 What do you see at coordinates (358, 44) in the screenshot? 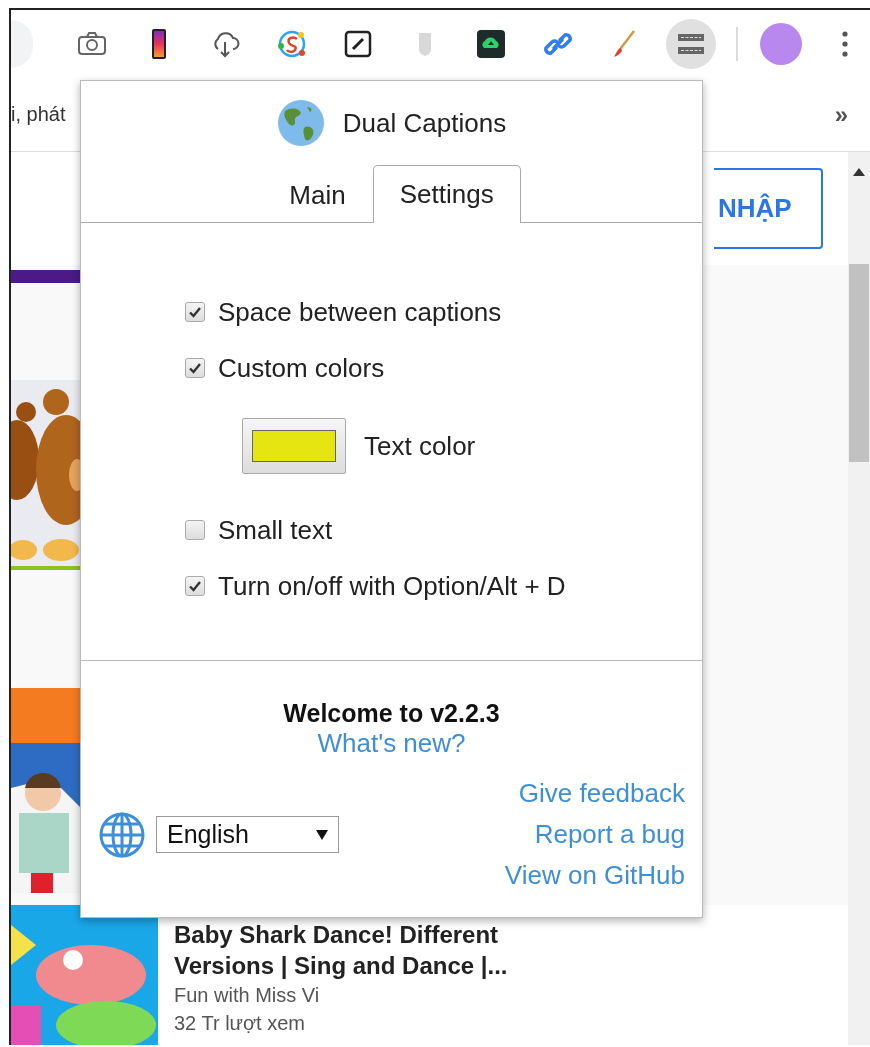
I see `edit-icon` at bounding box center [358, 44].